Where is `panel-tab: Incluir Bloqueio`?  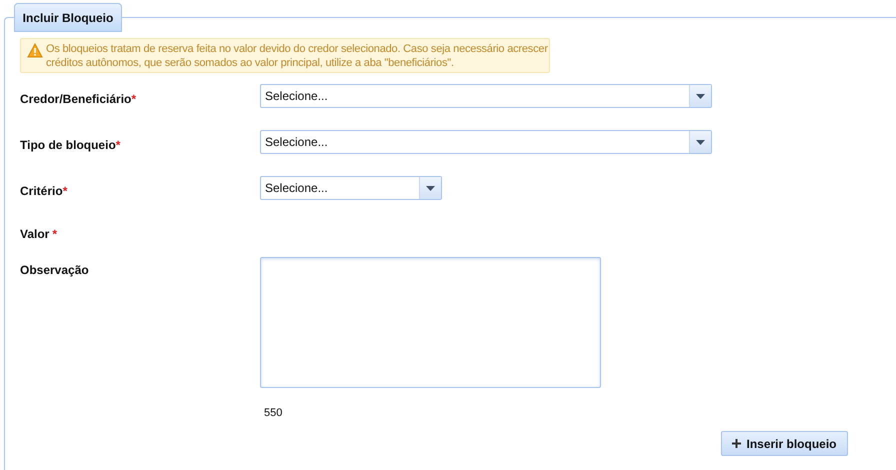 panel-tab: Incluir Bloqueio is located at coordinates (68, 17).